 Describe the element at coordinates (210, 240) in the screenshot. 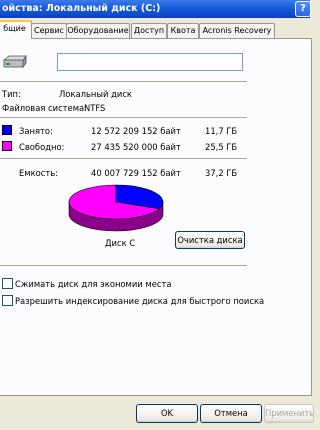

I see `disk-cleanup-button: Очистка диска` at that location.